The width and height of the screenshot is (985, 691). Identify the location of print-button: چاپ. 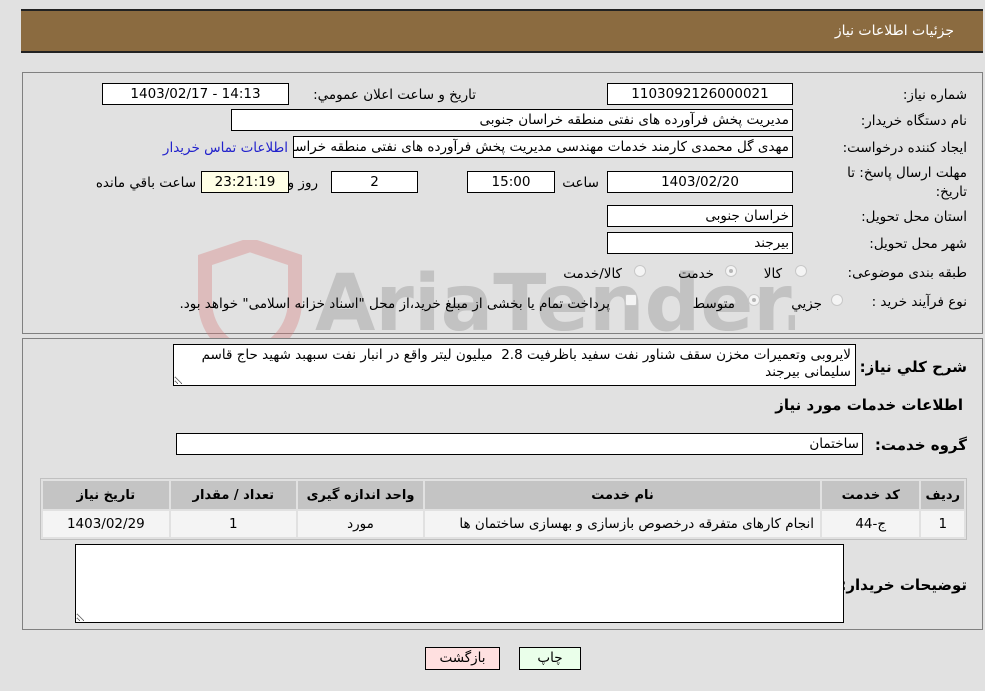
(550, 658).